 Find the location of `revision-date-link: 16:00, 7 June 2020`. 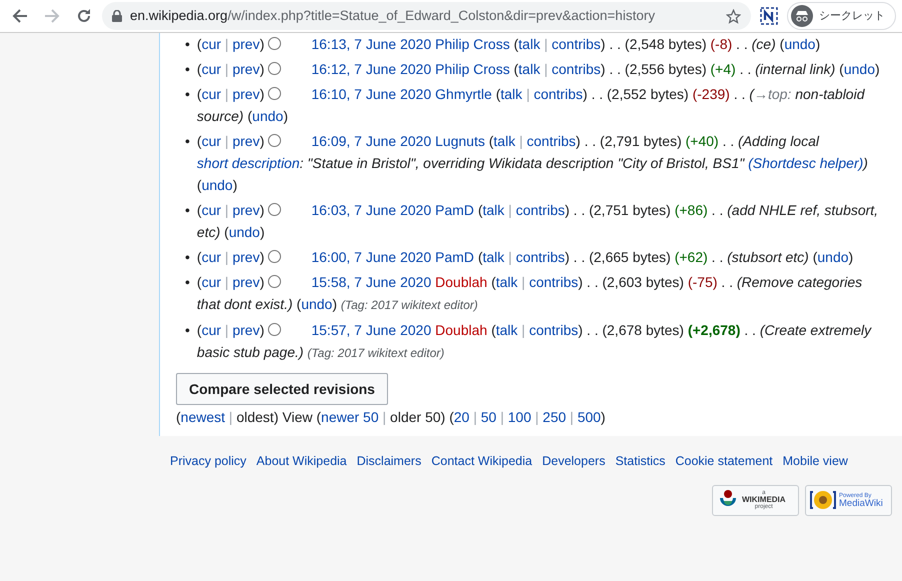

revision-date-link: 16:00, 7 June 2020 is located at coordinates (371, 257).